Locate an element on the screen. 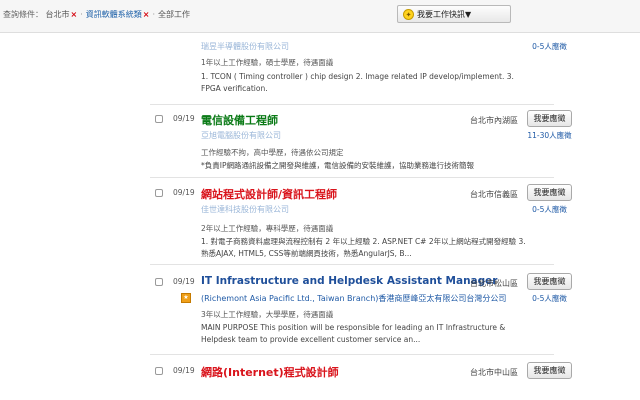 Image resolution: width=640 pixels, height=400 pixels. filter-location: 台北市 is located at coordinates (57, 14).